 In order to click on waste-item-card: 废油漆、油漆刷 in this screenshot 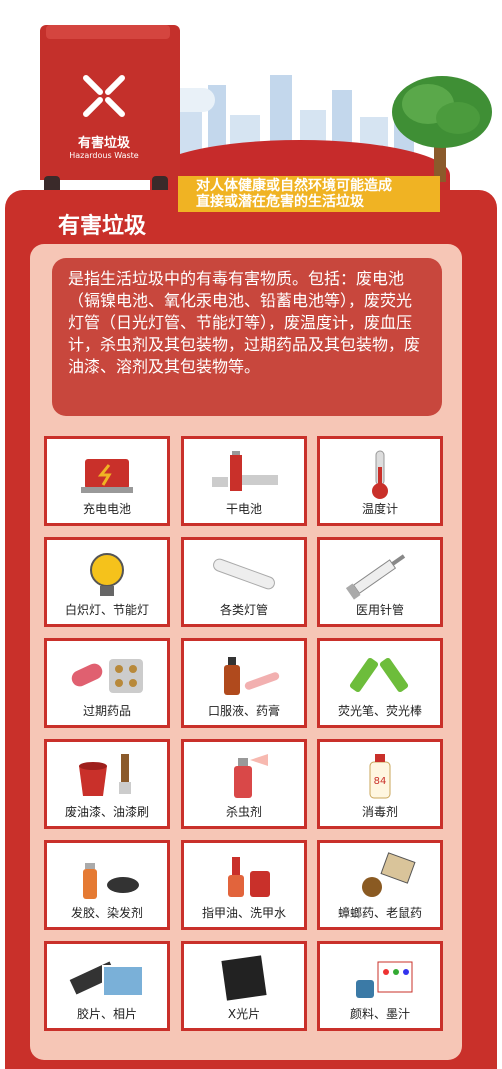, I will do `click(107, 784)`.